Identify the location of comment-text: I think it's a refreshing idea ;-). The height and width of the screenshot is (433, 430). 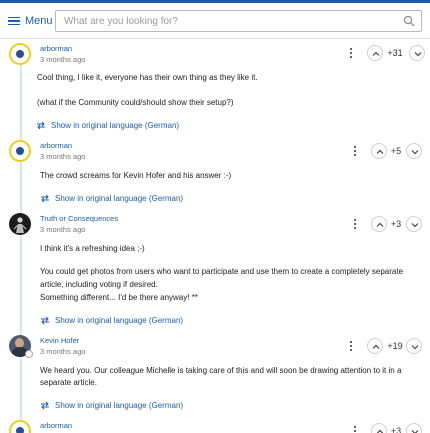
(92, 248).